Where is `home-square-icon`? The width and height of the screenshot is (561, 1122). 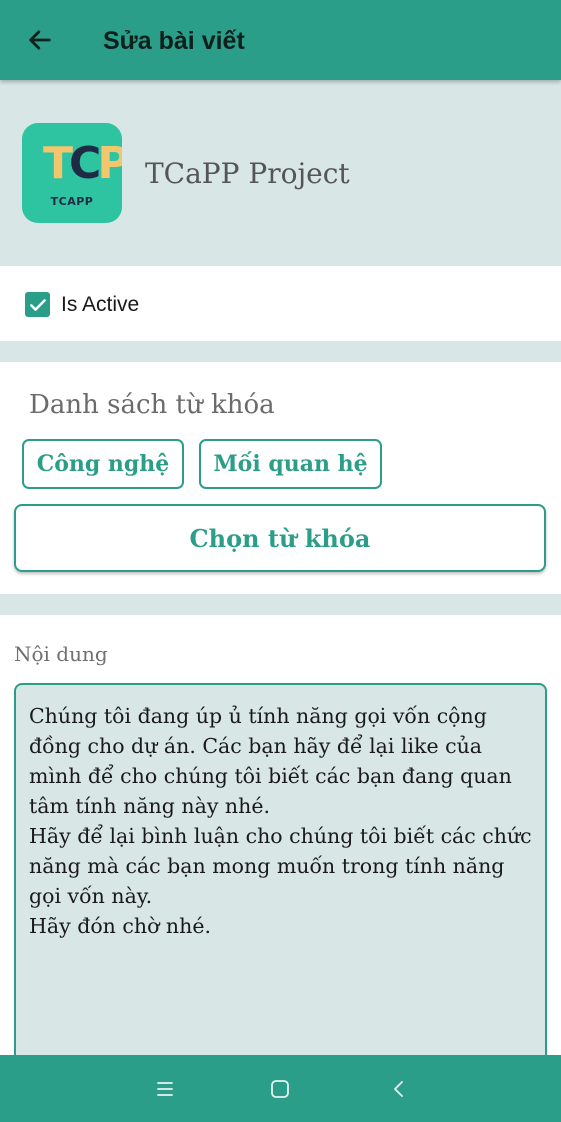
home-square-icon is located at coordinates (280, 1089).